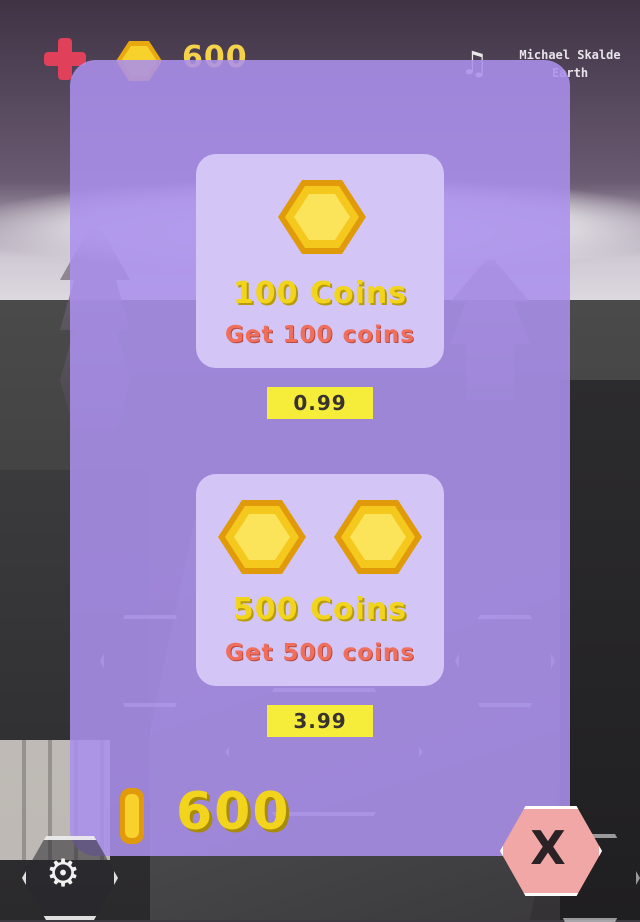 The height and width of the screenshot is (922, 640). What do you see at coordinates (63, 873) in the screenshot?
I see `gear-icon: ⚙` at bounding box center [63, 873].